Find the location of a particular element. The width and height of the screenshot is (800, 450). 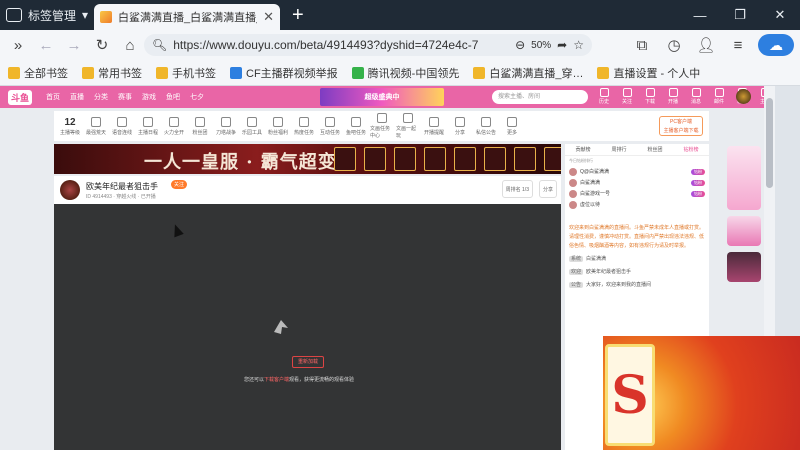

anchor-tool: 火力全开 is located at coordinates (174, 126).